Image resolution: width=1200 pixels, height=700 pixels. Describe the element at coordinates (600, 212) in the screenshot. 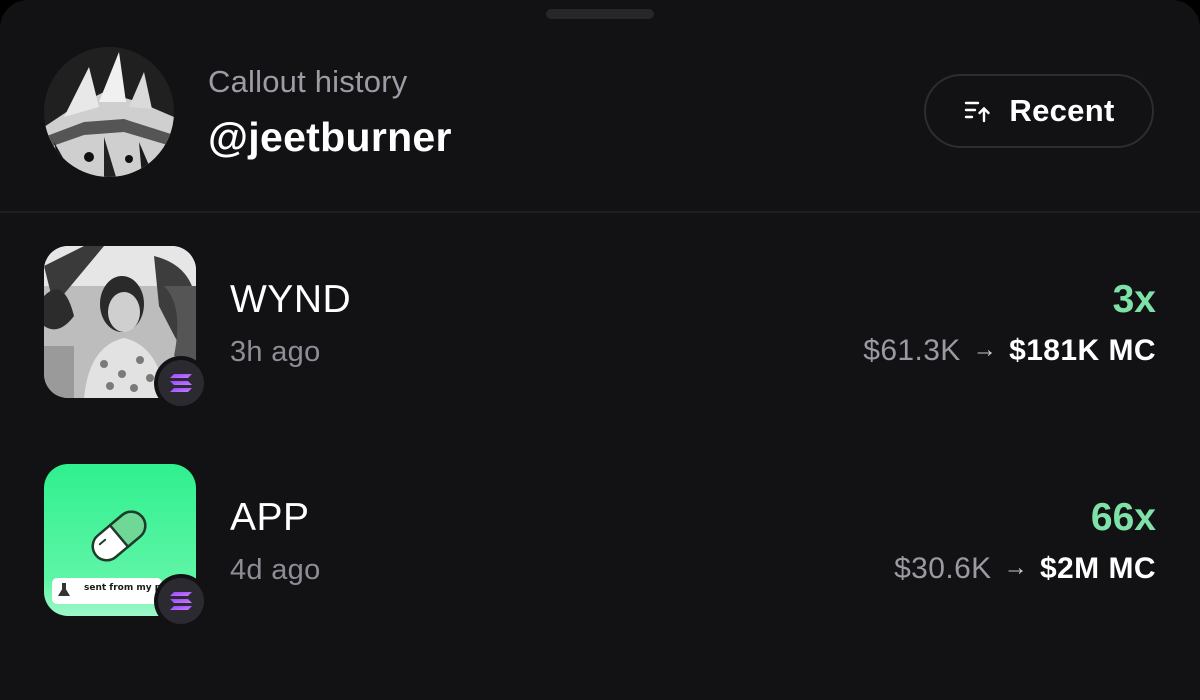

I see `header-divider` at that location.